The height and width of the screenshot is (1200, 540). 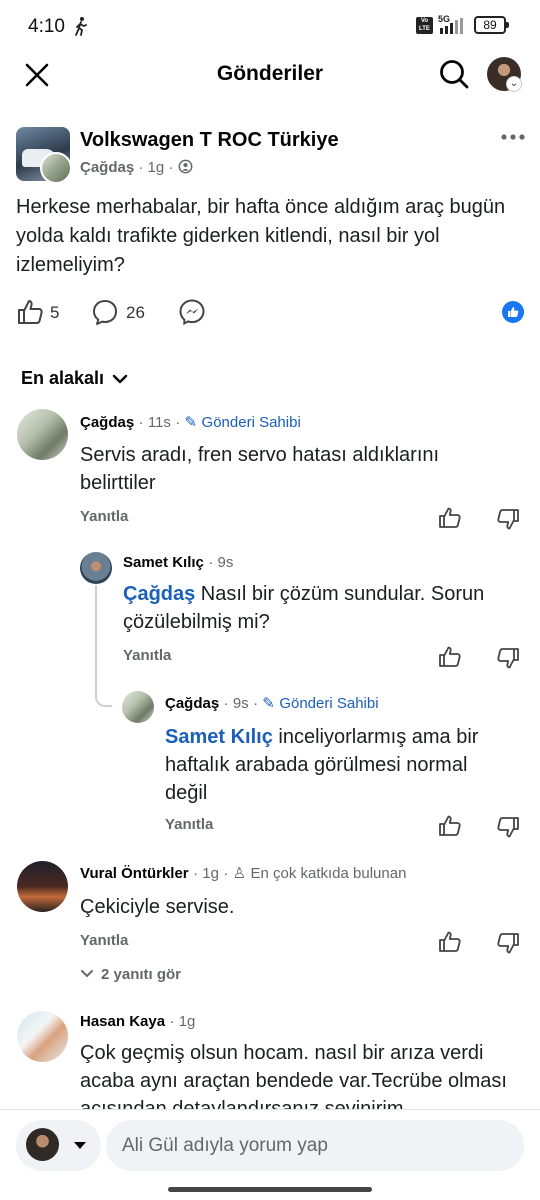 What do you see at coordinates (328, 873) in the screenshot?
I see `contributor-badge: En çok katkıda bulunan` at bounding box center [328, 873].